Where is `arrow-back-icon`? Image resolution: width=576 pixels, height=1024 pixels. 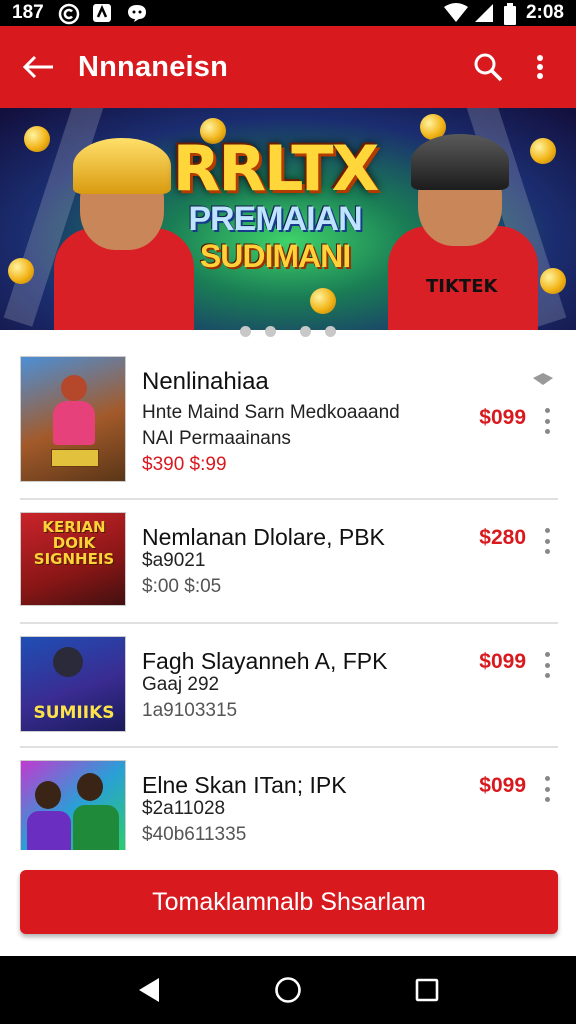 arrow-back-icon is located at coordinates (39, 67).